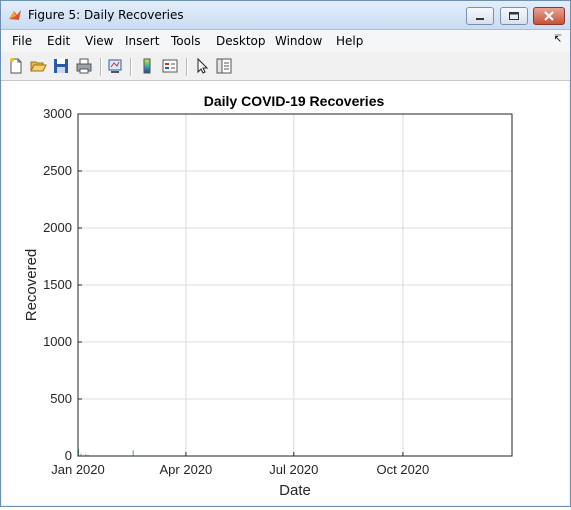  What do you see at coordinates (186, 469) in the screenshot?
I see `x-tick-label: Apr 2020` at bounding box center [186, 469].